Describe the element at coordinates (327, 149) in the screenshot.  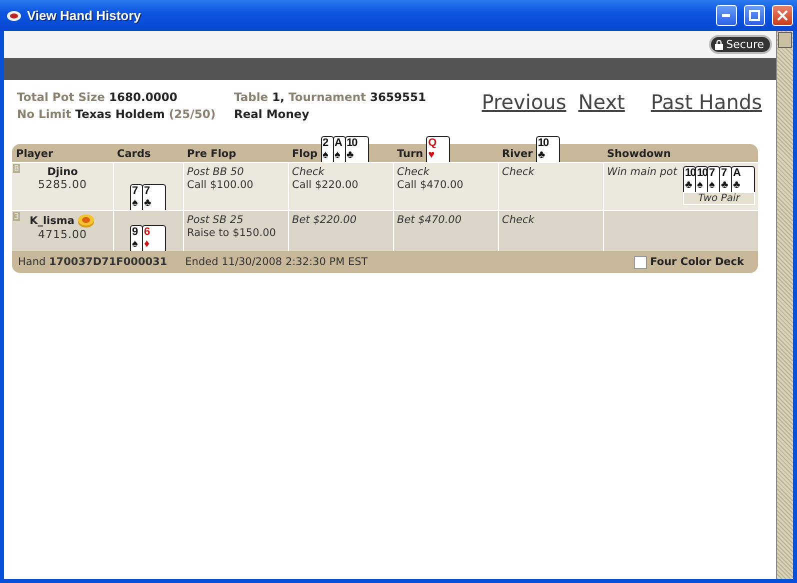
I see `playing-card: 2 ♠` at that location.